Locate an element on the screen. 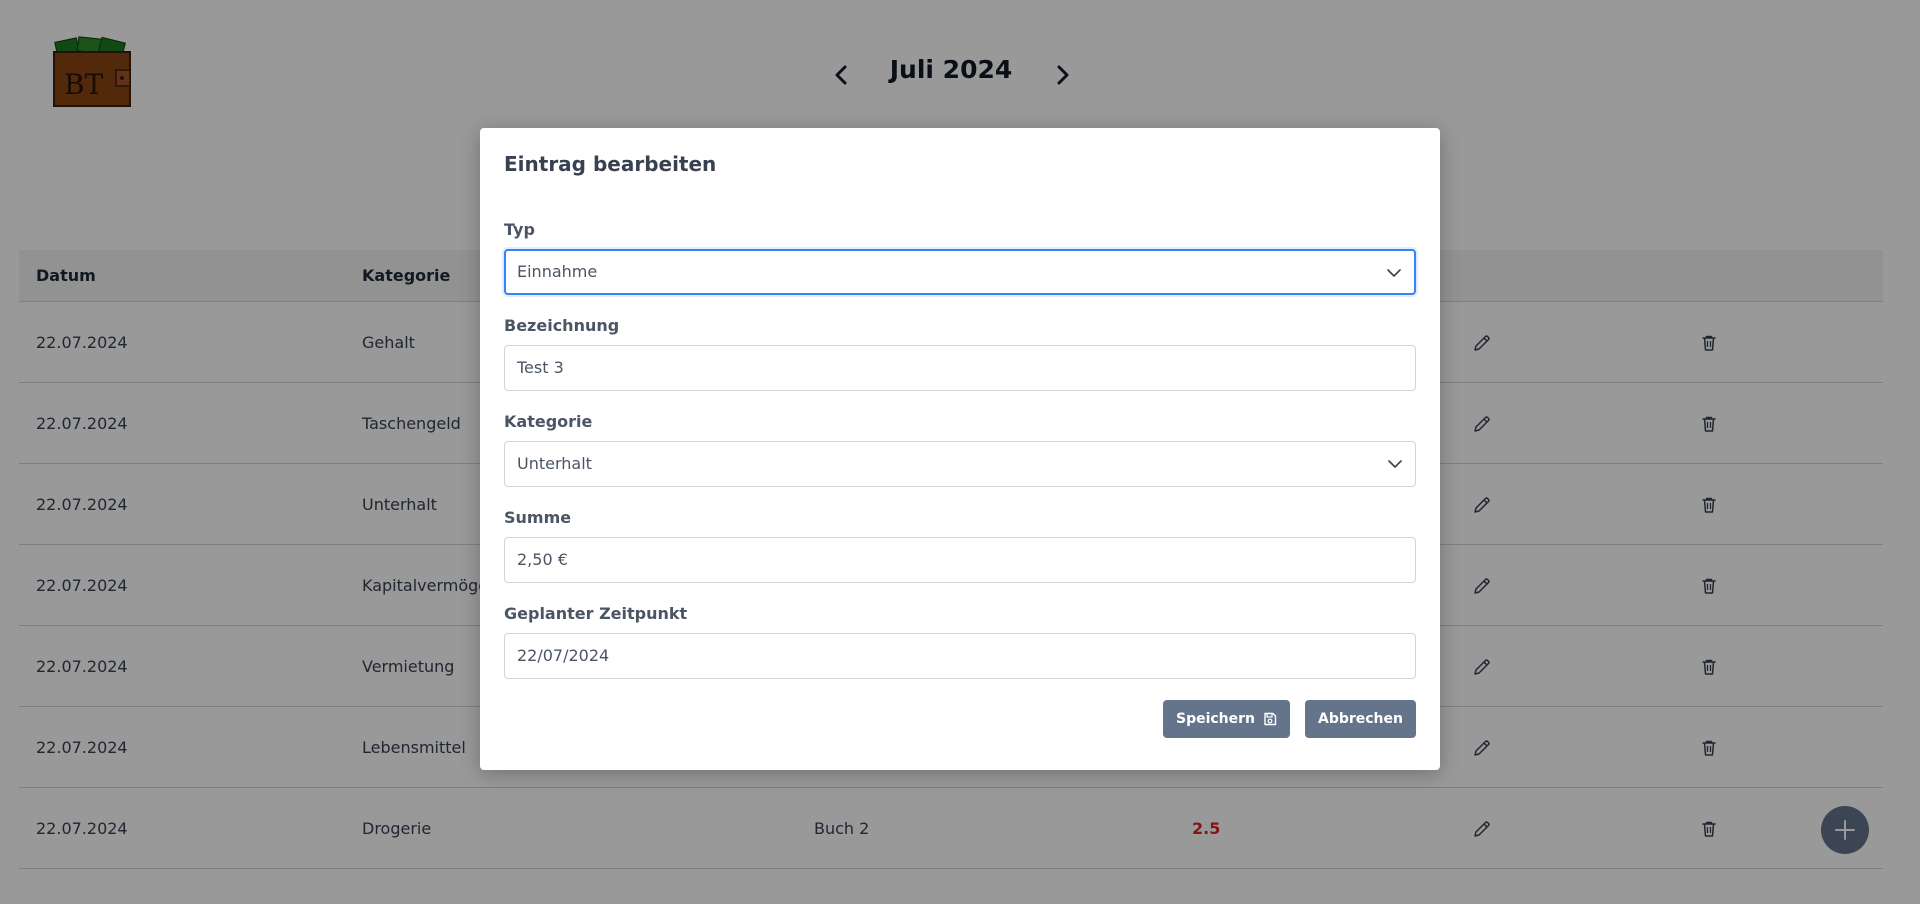  sum-input: 2,50 € is located at coordinates (960, 560).